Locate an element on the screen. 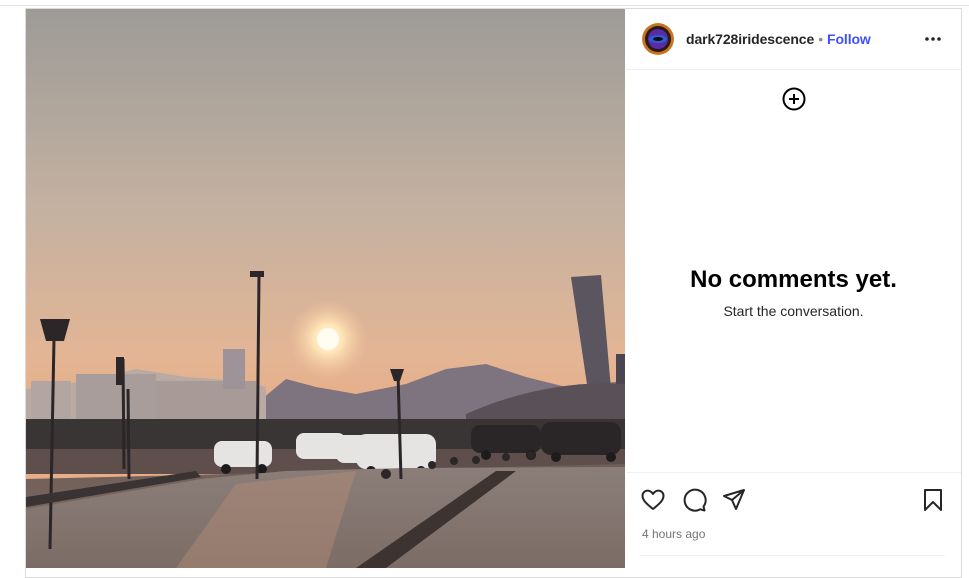 This screenshot has width=969, height=578. username-link: dark728iridescence is located at coordinates (750, 39).